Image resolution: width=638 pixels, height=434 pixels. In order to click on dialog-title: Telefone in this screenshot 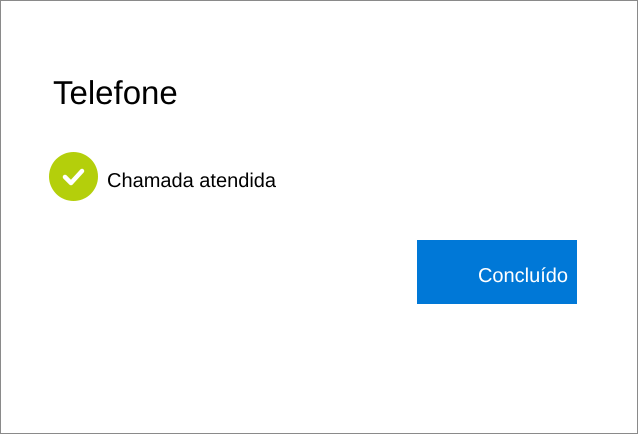, I will do `click(116, 93)`.